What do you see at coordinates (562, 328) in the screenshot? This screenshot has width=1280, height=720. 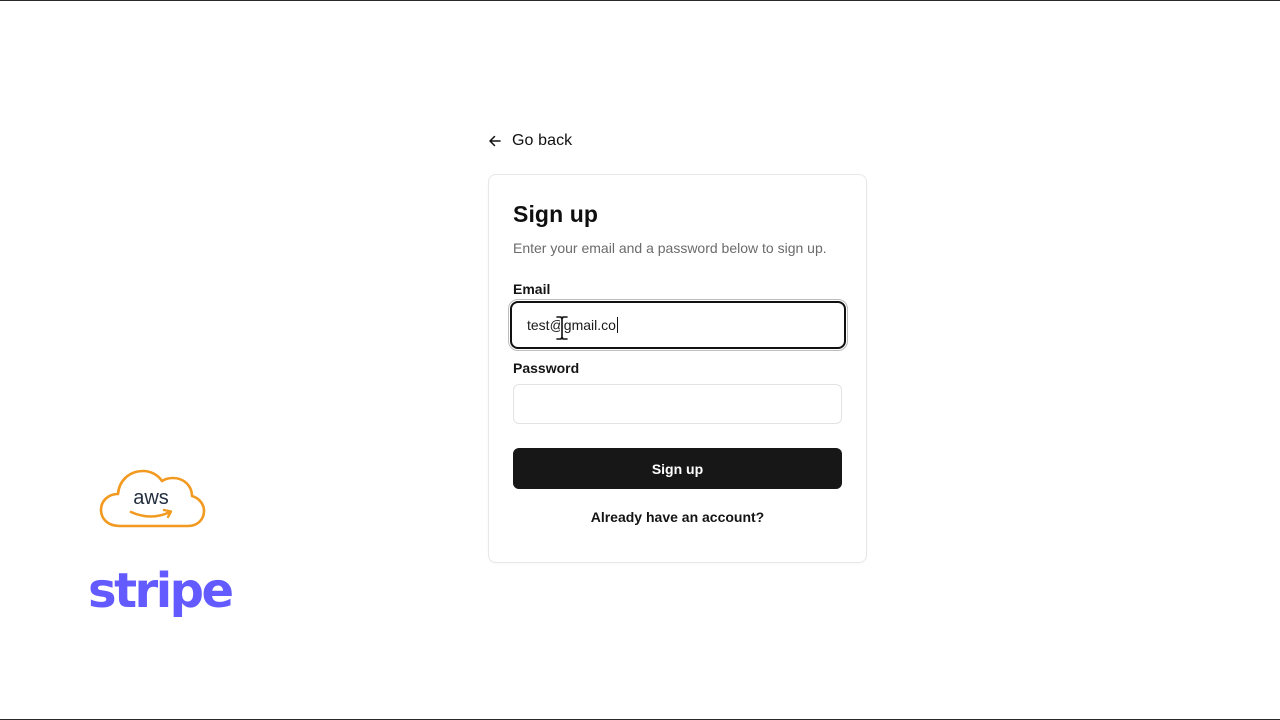 I see `ibeam-cursor-icon` at bounding box center [562, 328].